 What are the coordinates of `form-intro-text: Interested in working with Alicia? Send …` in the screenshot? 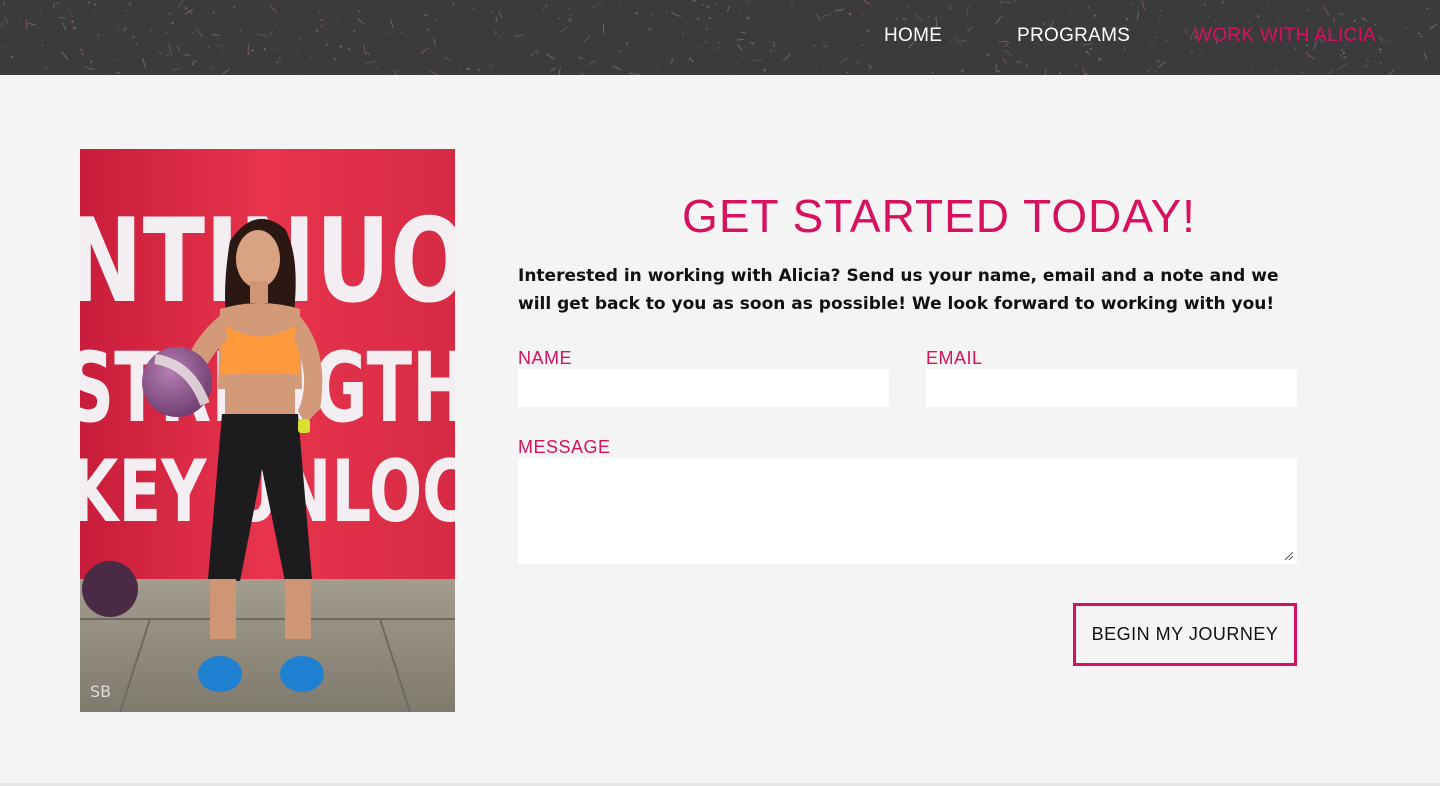 It's located at (898, 290).